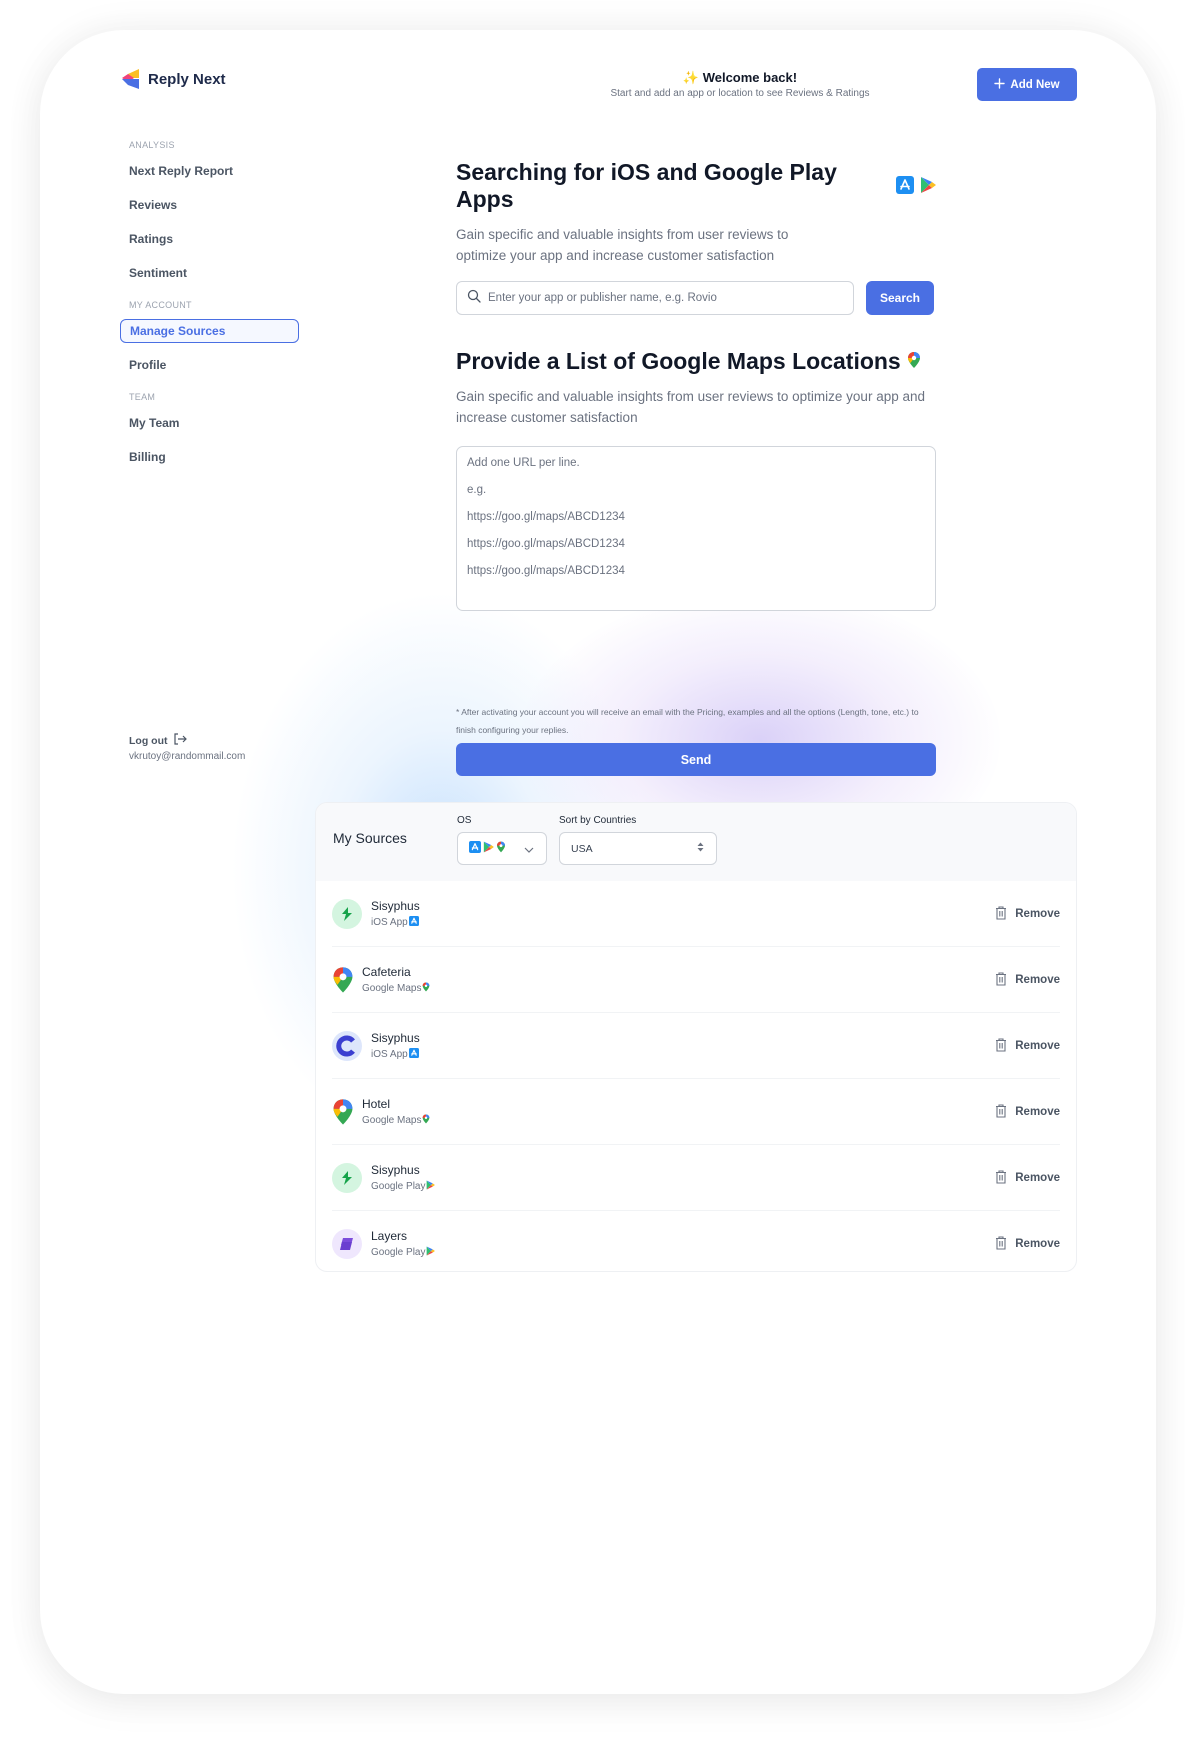 The image size is (1198, 1745). I want to click on country-selected-value: USA, so click(582, 848).